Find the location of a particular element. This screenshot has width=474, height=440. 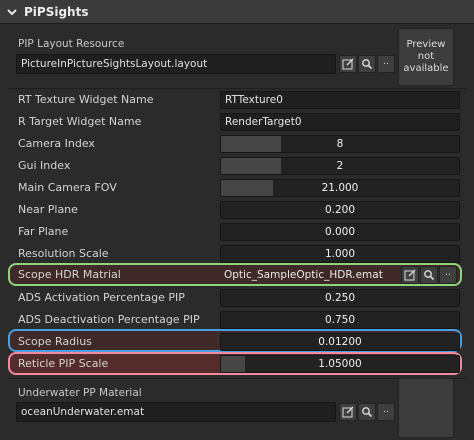

section-header: PiPSights is located at coordinates (237, 12).